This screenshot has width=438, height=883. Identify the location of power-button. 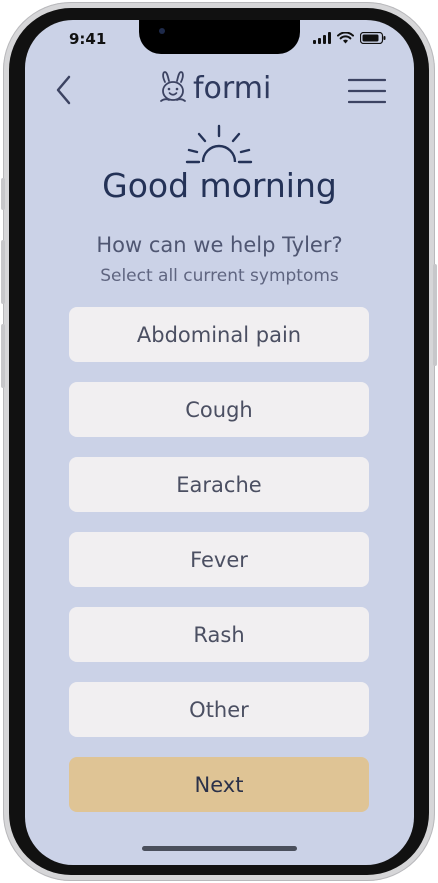
(435, 315).